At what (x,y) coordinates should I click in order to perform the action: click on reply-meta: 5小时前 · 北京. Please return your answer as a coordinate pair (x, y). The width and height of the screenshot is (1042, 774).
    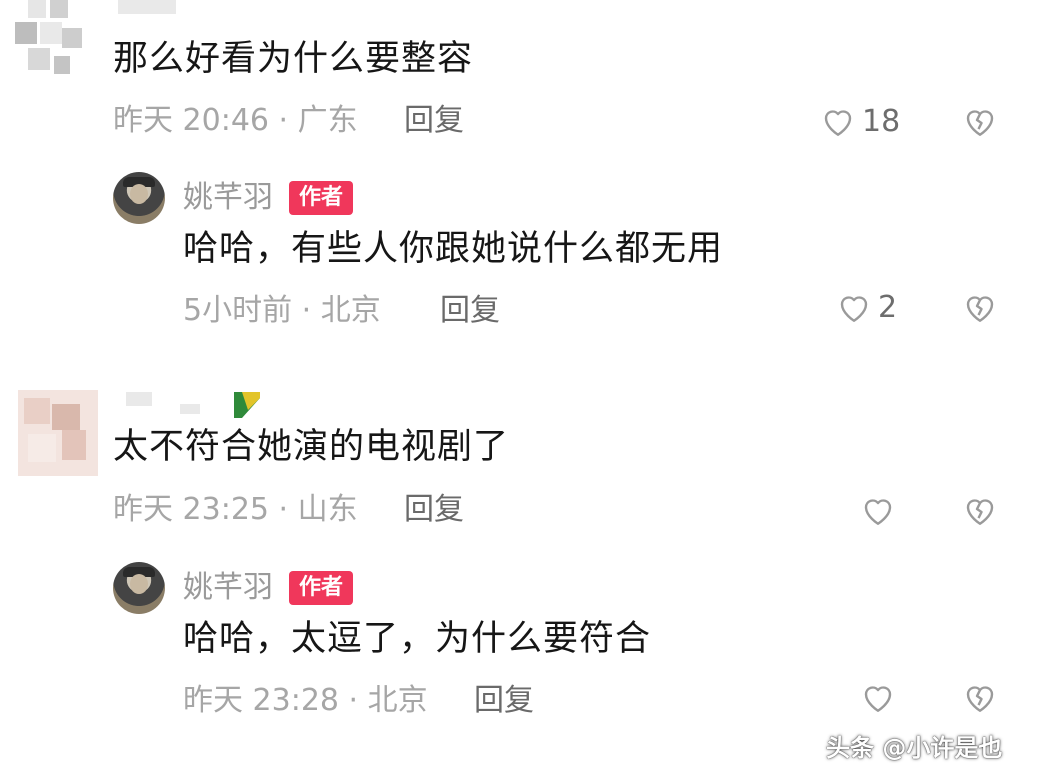
    Looking at the image, I should click on (282, 311).